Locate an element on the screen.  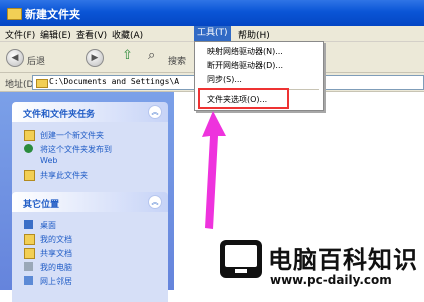
monitor-screen is located at coordinates (241, 256).